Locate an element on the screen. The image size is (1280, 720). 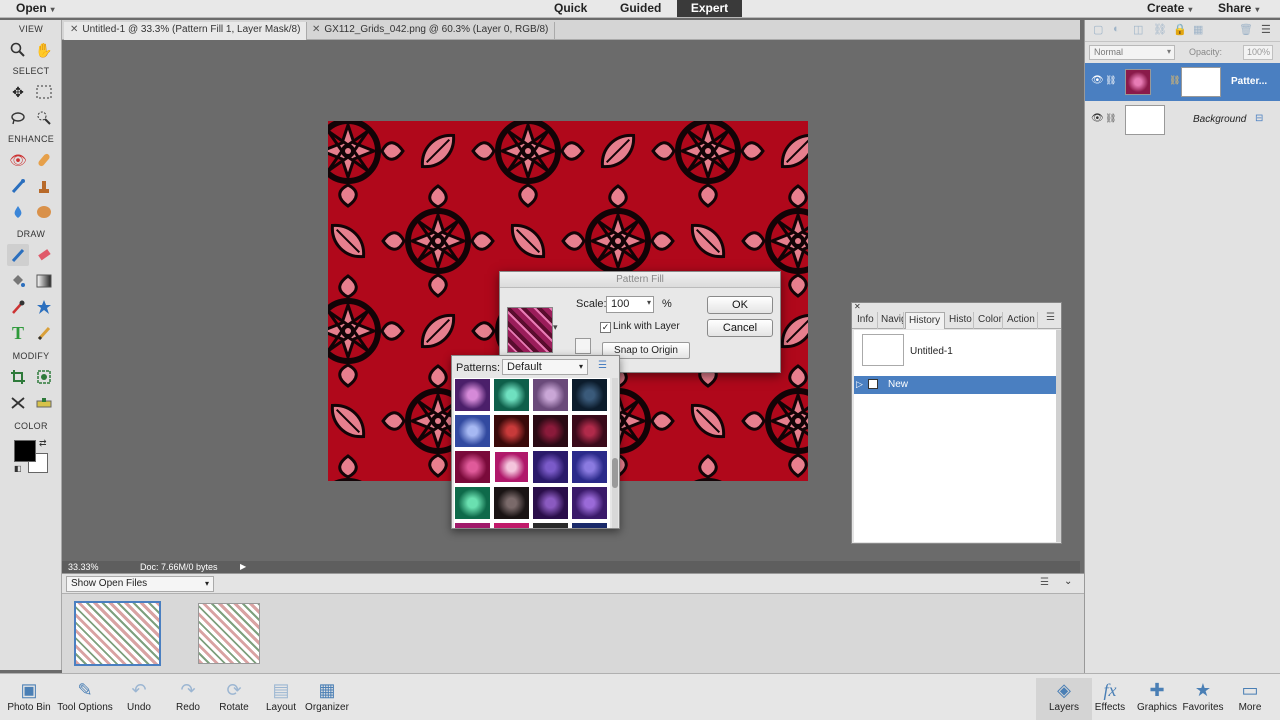
blur-tool-icon is located at coordinates (18, 212).